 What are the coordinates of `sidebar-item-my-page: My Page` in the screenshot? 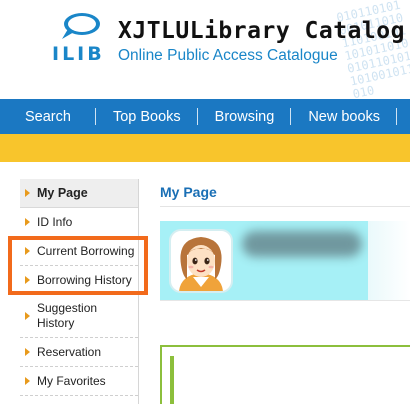 It's located at (79, 193).